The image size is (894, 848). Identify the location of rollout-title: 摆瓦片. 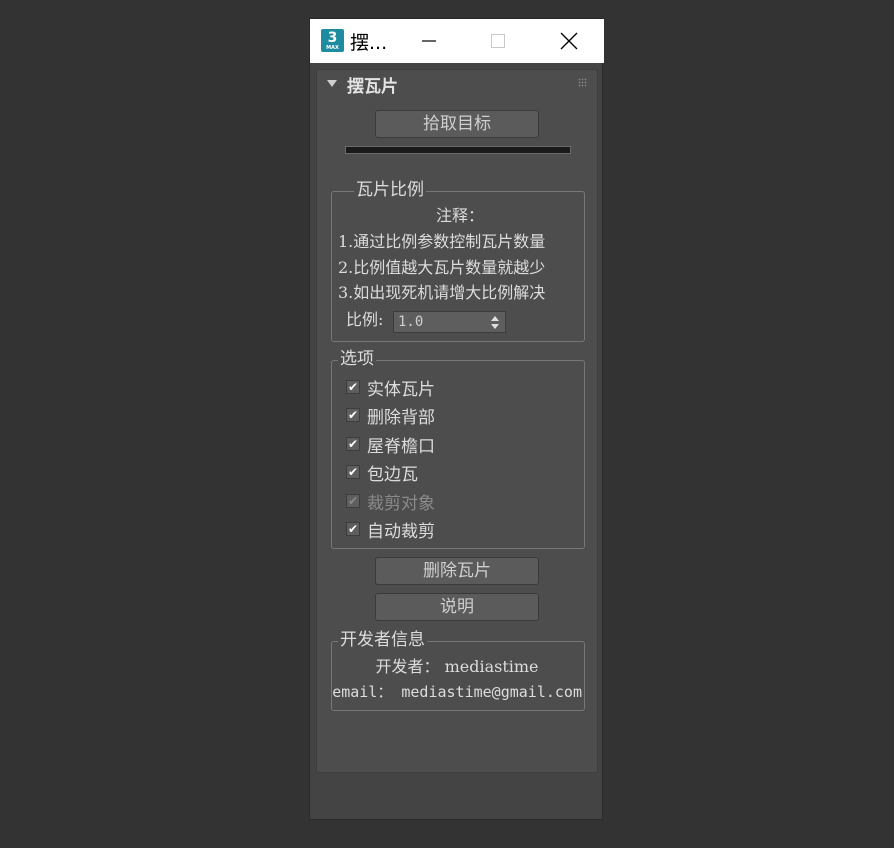
(372, 84).